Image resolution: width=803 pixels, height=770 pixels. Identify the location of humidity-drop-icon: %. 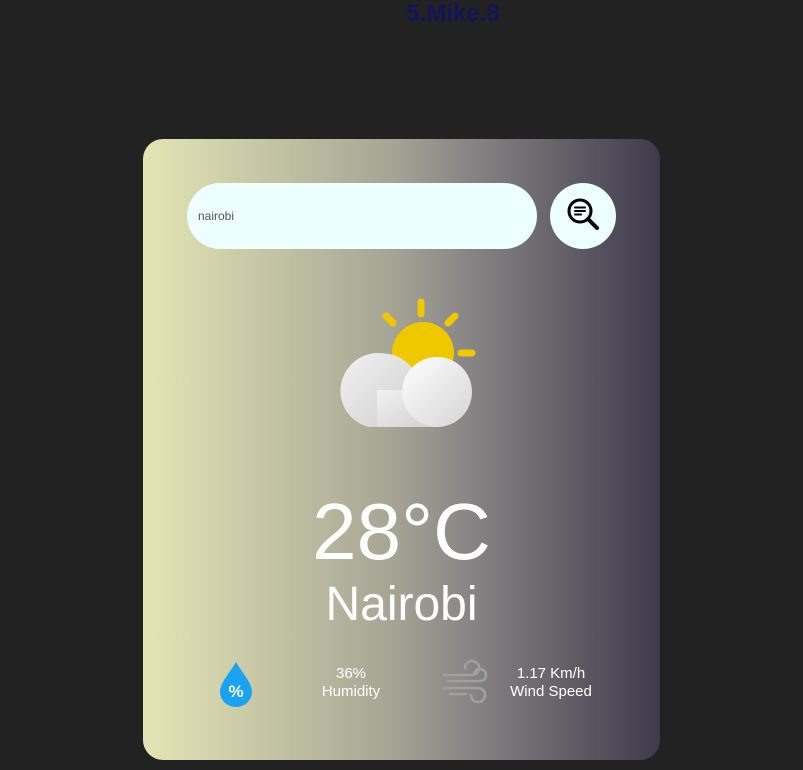
(236, 684).